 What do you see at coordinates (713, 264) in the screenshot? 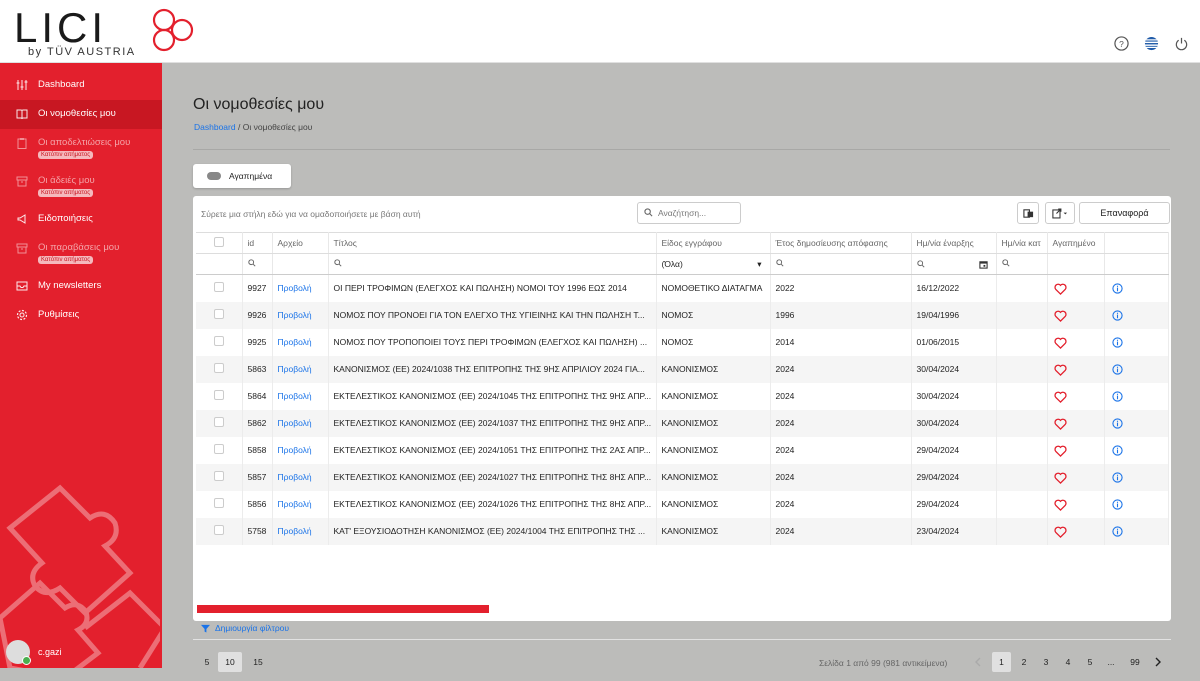
I see `filter-type-select: (Όλα) ▾` at bounding box center [713, 264].